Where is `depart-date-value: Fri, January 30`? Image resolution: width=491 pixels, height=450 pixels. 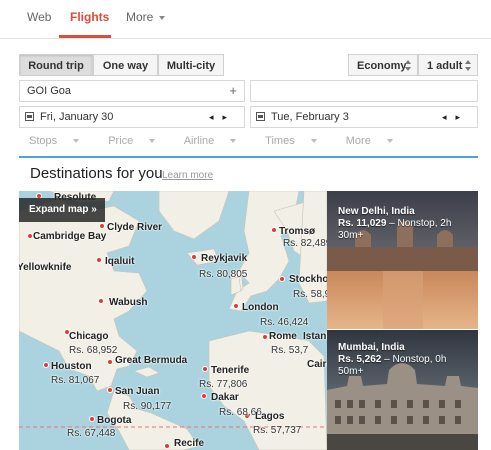 depart-date-value: Fri, January 30 is located at coordinates (77, 117).